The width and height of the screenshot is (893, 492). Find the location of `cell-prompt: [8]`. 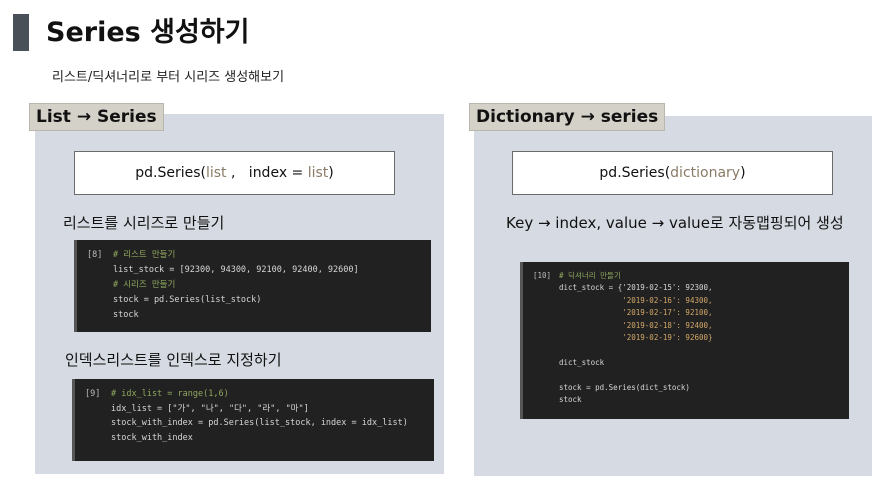

cell-prompt: [8] is located at coordinates (95, 255).